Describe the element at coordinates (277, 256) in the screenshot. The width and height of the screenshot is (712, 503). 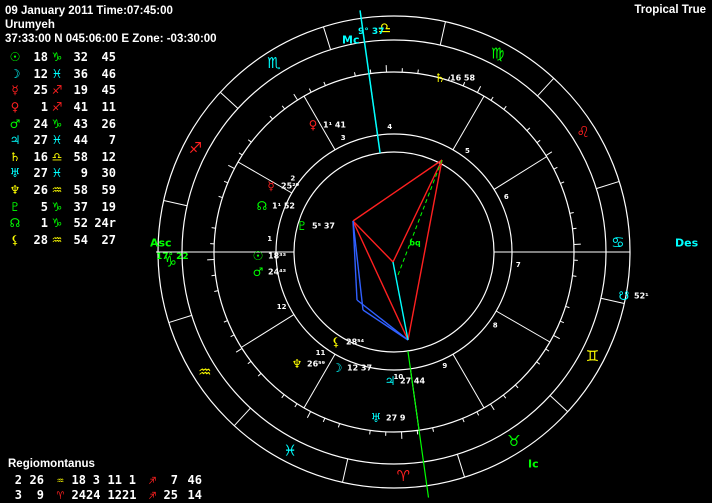
I see `wheel-planet-degree: 18³³` at that location.